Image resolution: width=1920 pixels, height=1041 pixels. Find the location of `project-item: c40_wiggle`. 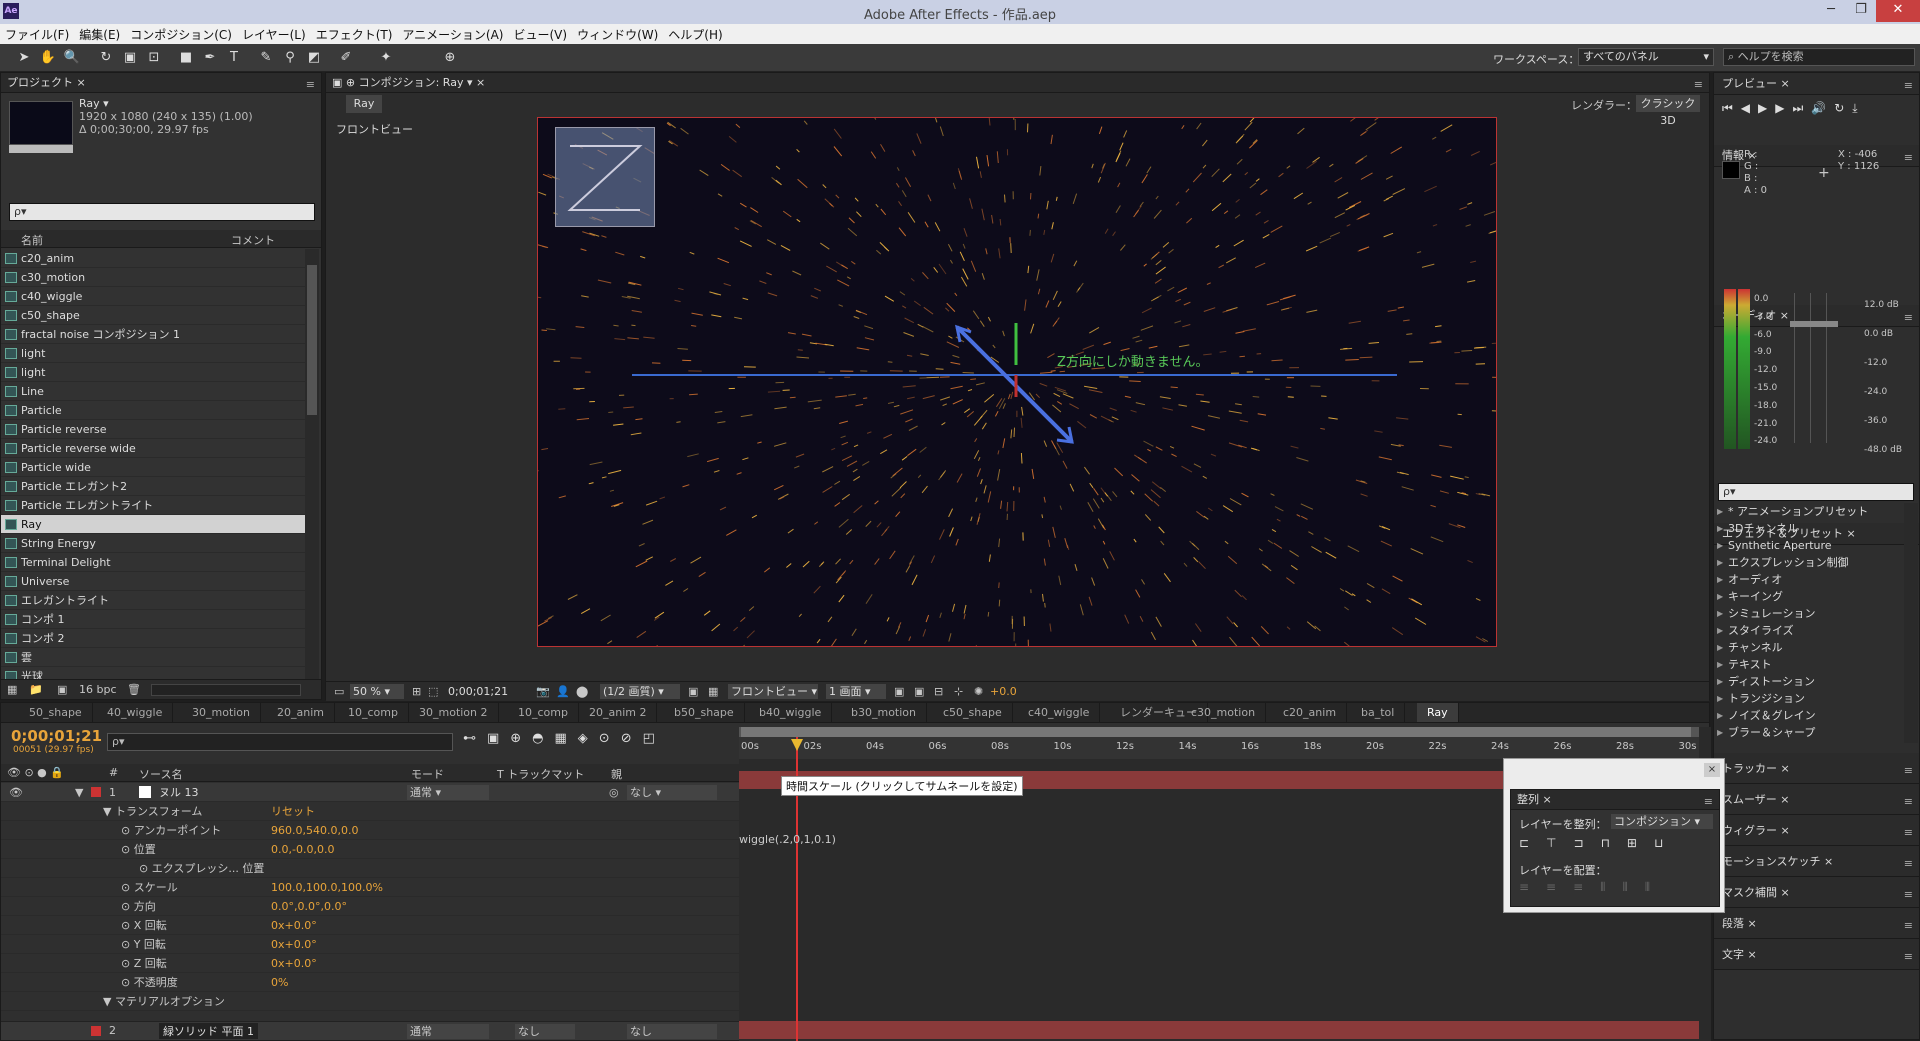

project-item: c40_wiggle is located at coordinates (153, 296).